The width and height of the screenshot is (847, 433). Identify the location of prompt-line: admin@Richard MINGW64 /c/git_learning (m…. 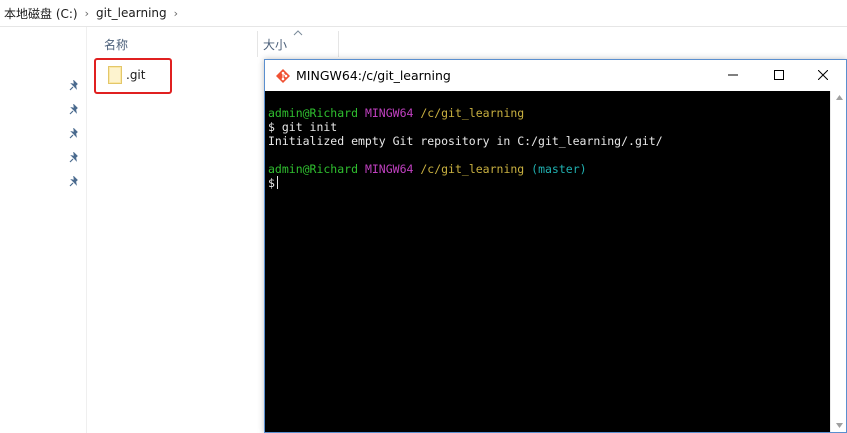
(427, 169).